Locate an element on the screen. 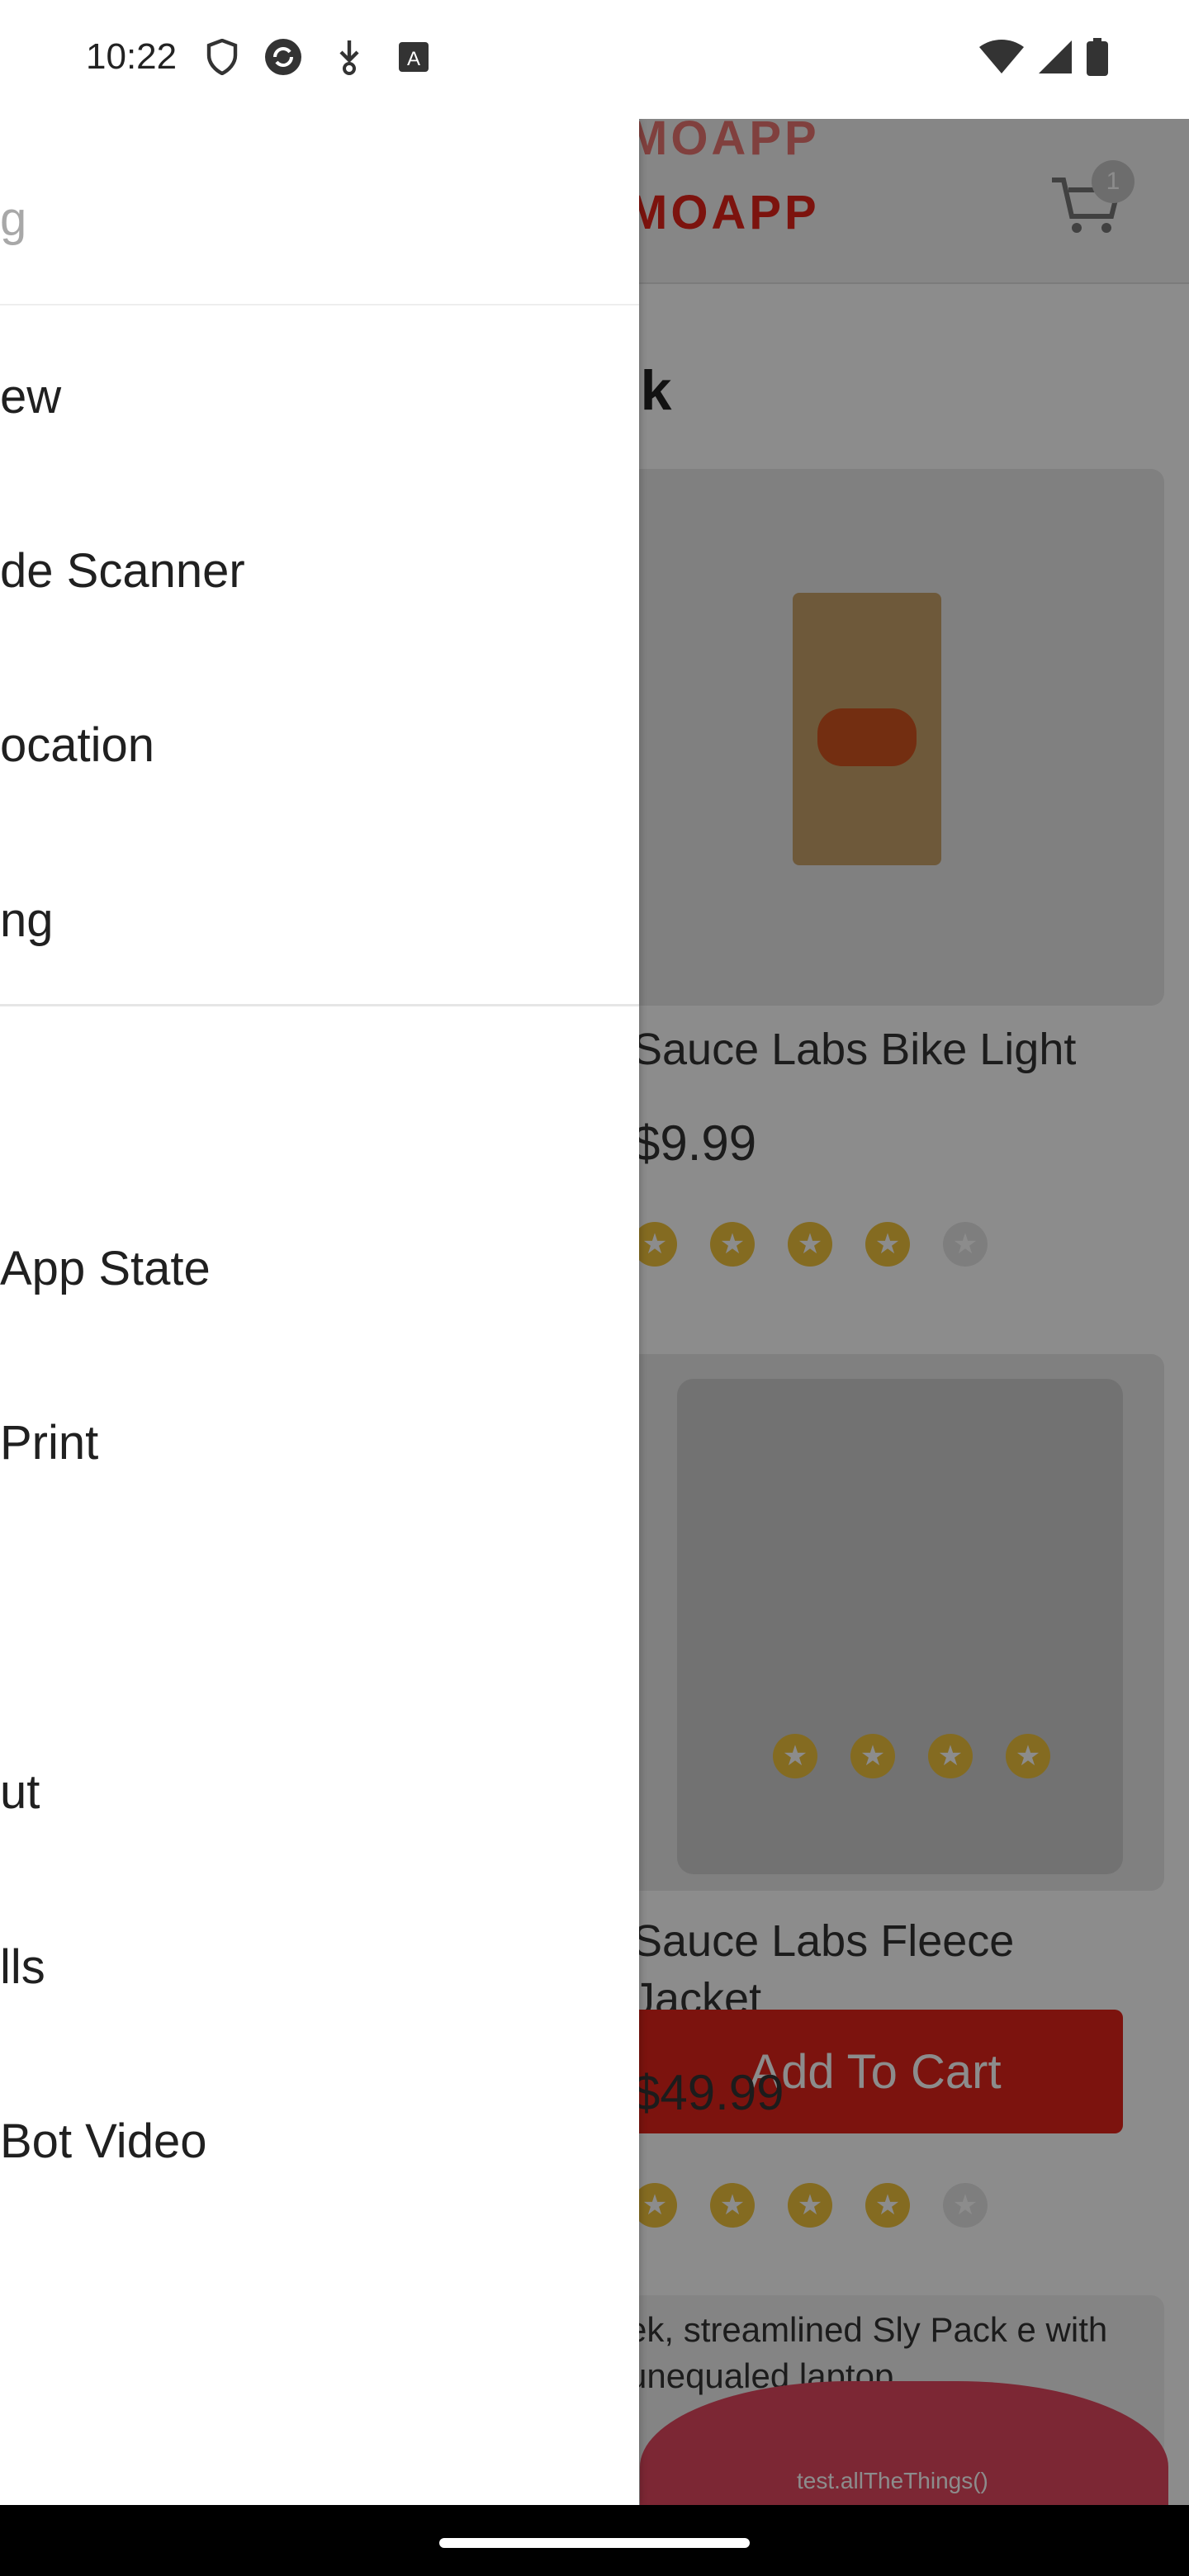  sync-icon is located at coordinates (283, 57).